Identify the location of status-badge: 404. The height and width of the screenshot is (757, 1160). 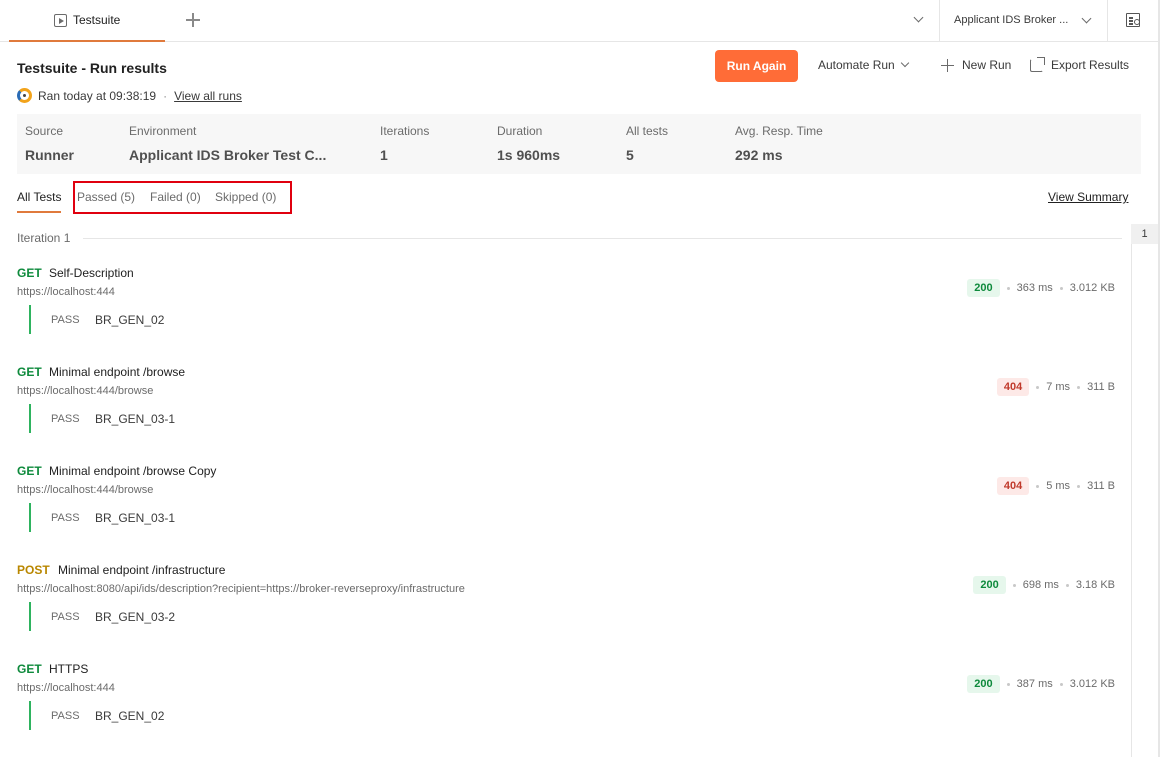
(1013, 486).